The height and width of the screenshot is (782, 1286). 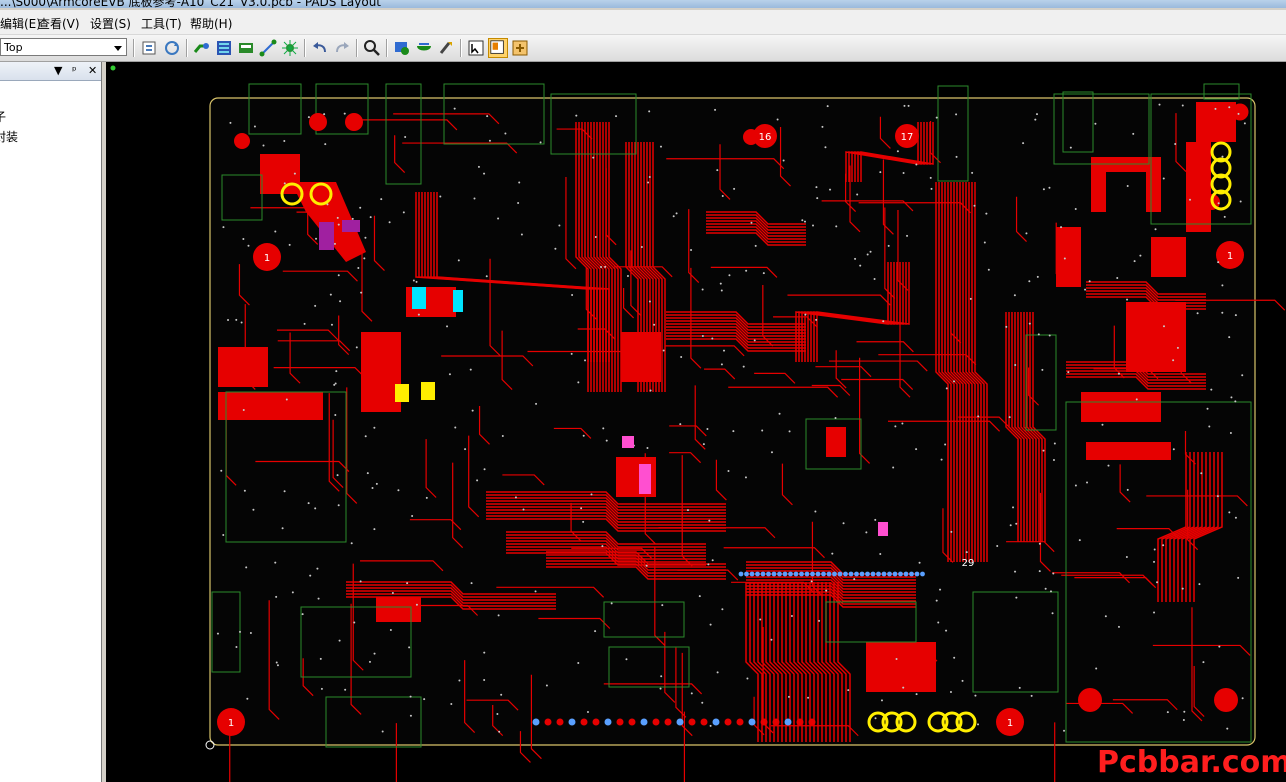 I want to click on menu-bar: 编辑(E) 查看(V) 设置(S) 工具(T) 帮助(H), so click(x=643, y=22).